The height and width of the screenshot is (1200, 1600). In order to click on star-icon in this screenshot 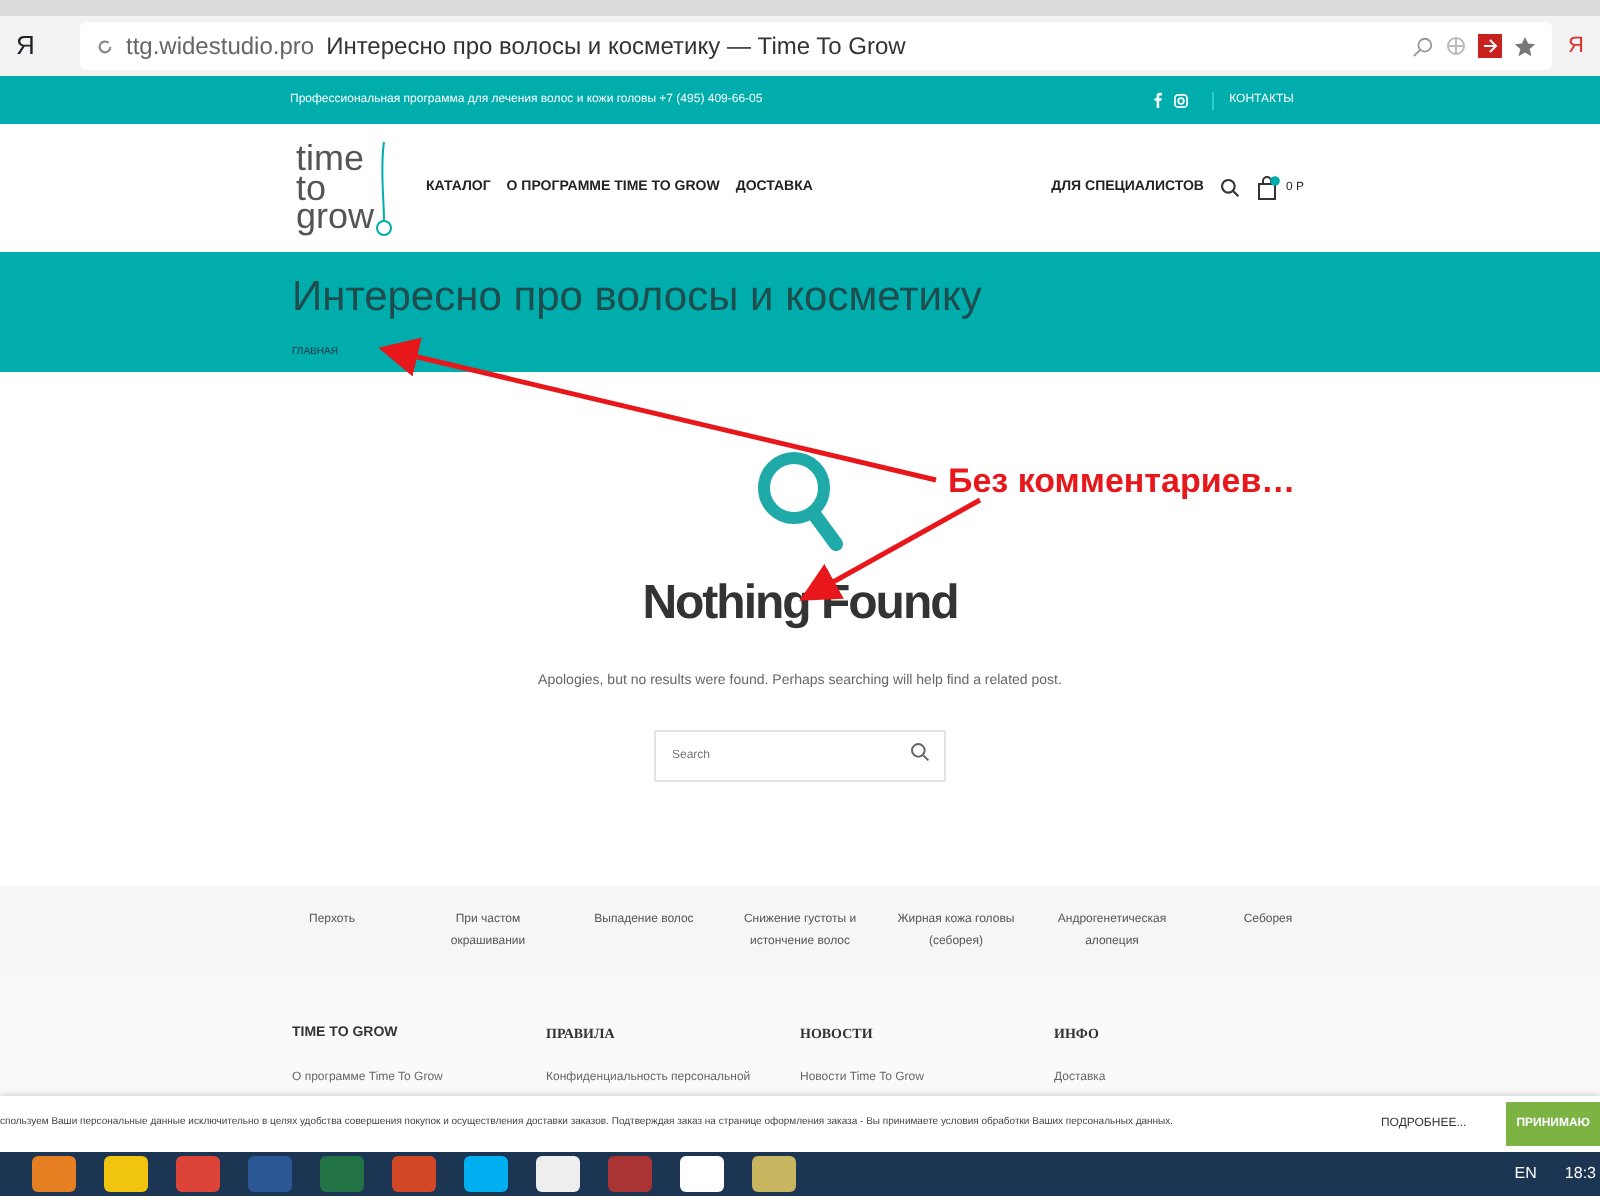, I will do `click(1525, 46)`.